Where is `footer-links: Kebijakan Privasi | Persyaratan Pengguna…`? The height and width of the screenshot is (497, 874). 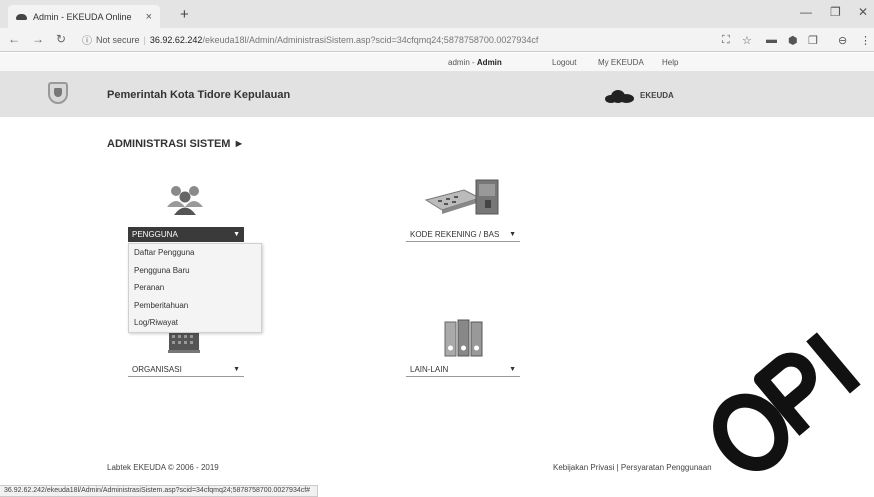
footer-links: Kebijakan Privasi | Persyaratan Pengguna… is located at coordinates (632, 467).